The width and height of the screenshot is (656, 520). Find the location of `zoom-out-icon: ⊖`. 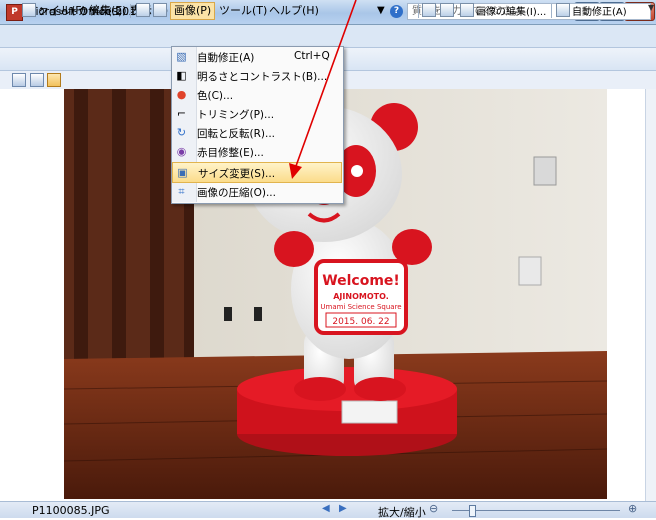

zoom-out-icon: ⊖ is located at coordinates (433, 508).